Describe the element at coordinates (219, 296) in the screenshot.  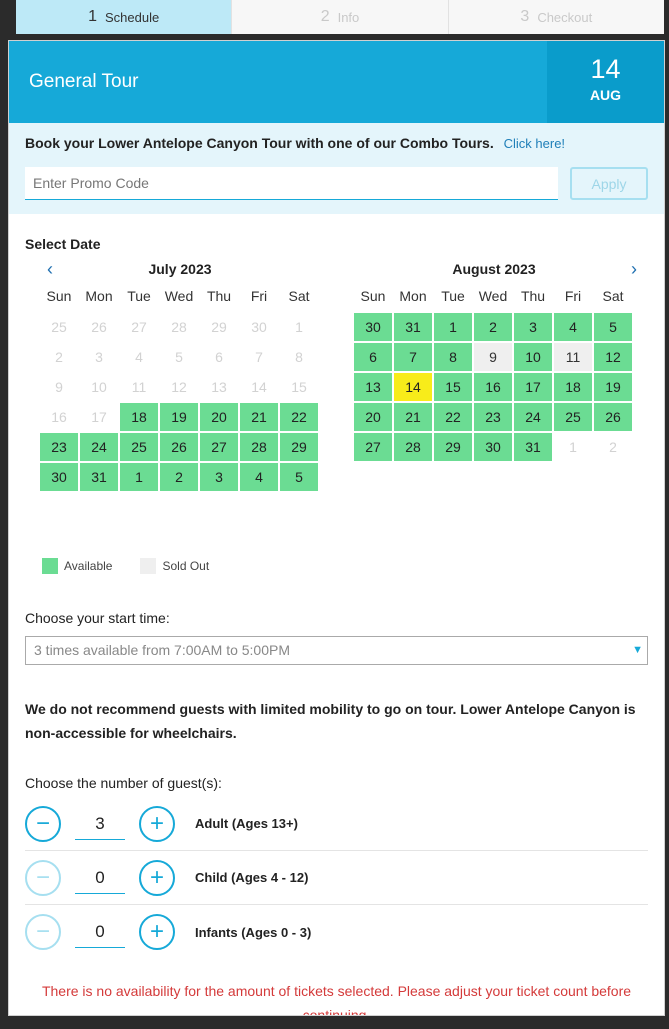
I see `weekday-label: Thu` at that location.